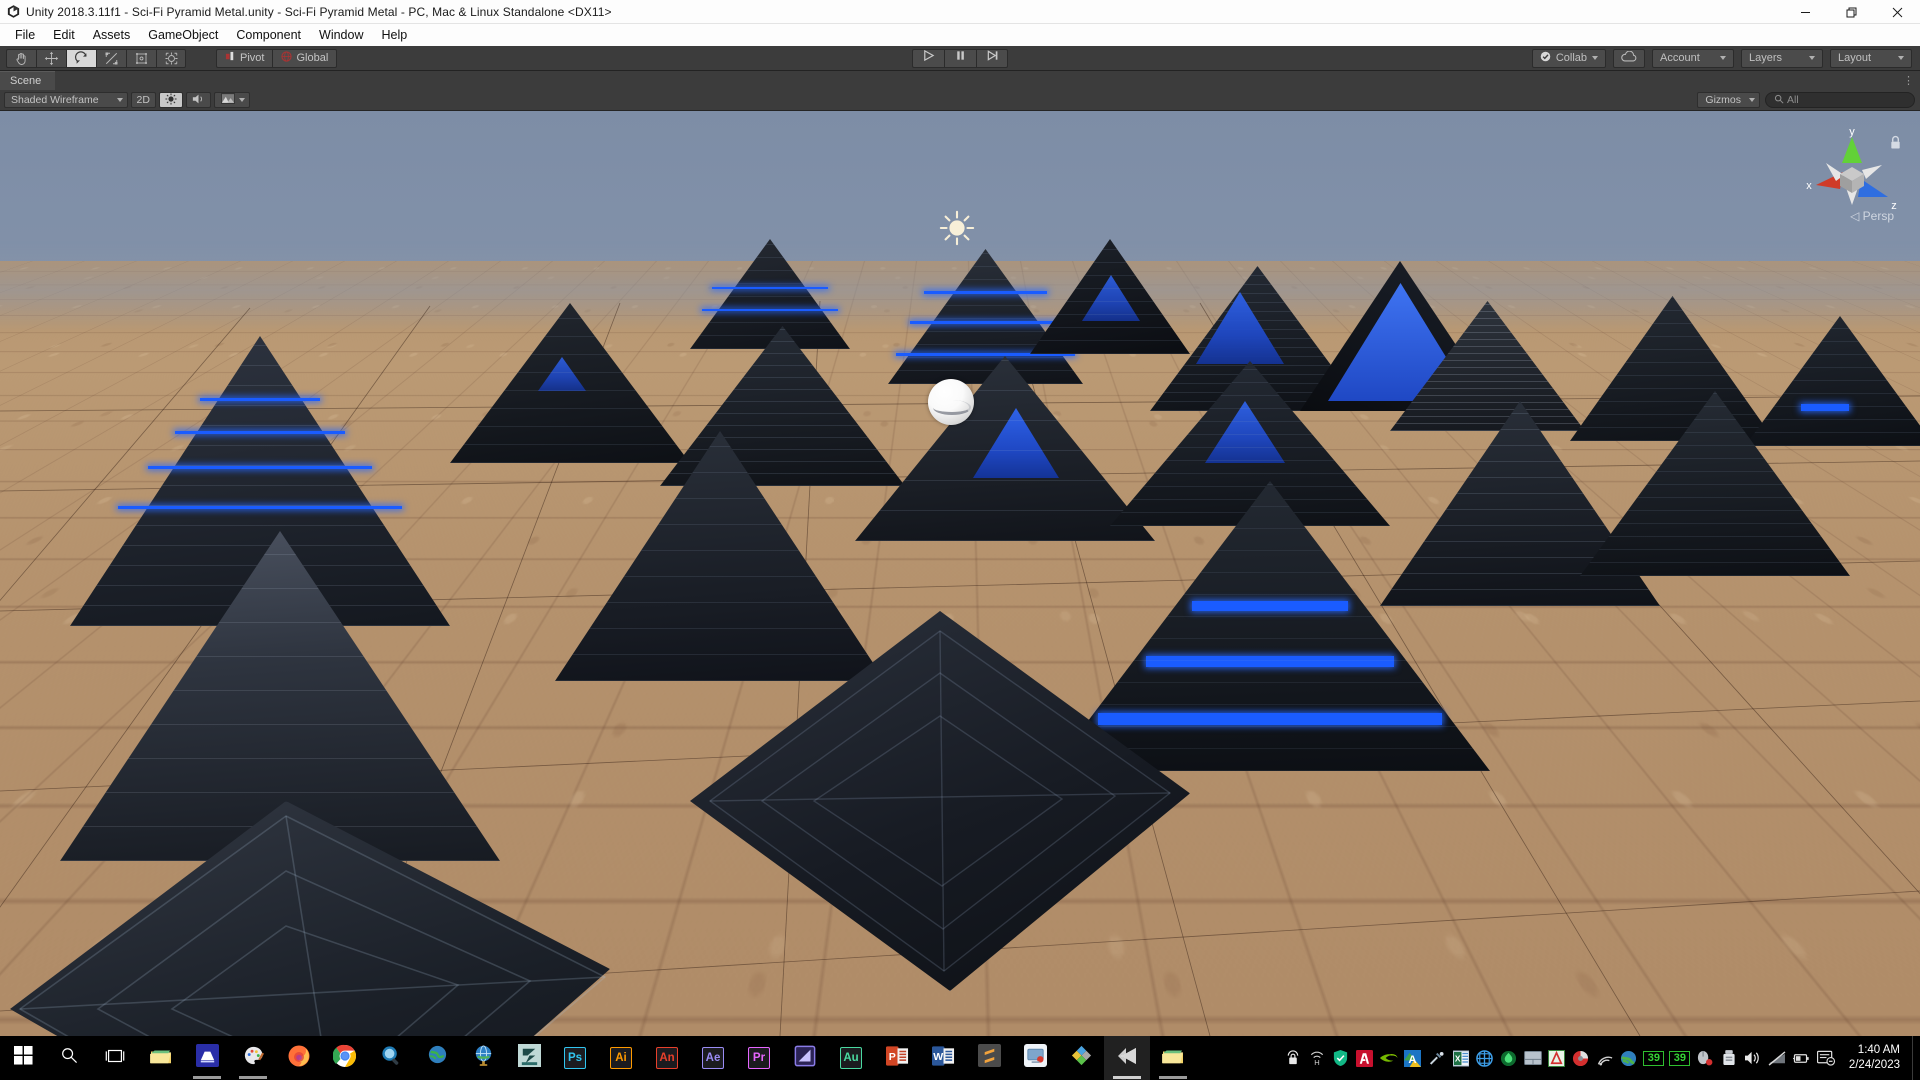  I want to click on tray-nvidia, so click(1389, 1058).